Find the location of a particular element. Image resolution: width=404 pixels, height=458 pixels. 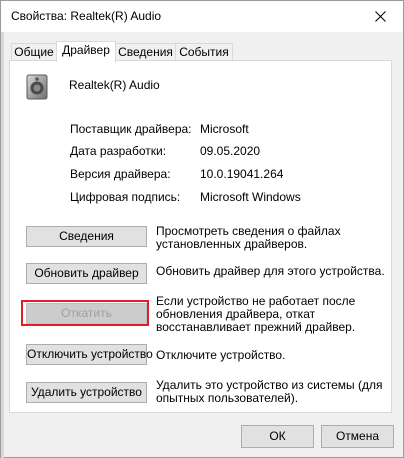

date-label: Дата разработки: is located at coordinates (118, 151).